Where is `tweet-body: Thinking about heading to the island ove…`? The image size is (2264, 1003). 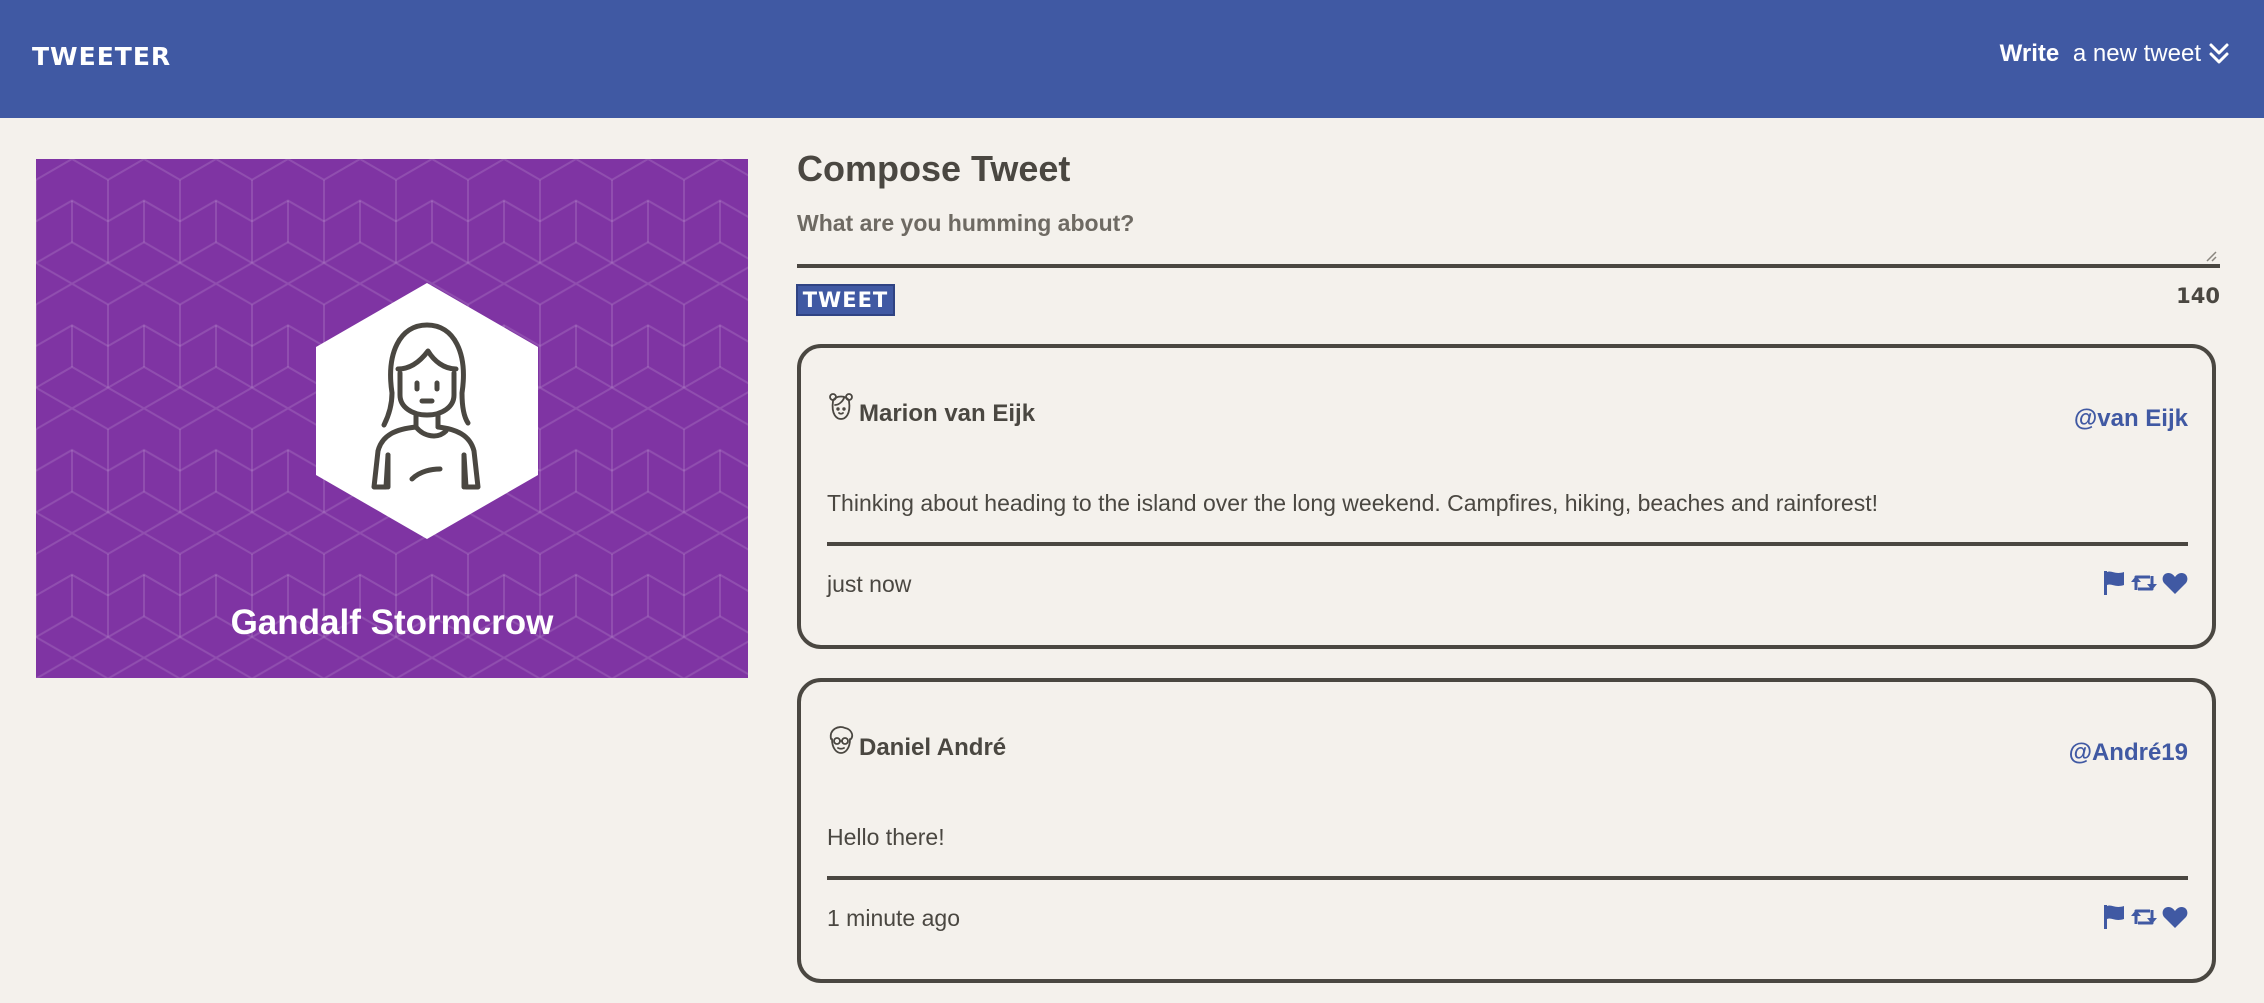
tweet-body: Thinking about heading to the island ove… is located at coordinates (1352, 503).